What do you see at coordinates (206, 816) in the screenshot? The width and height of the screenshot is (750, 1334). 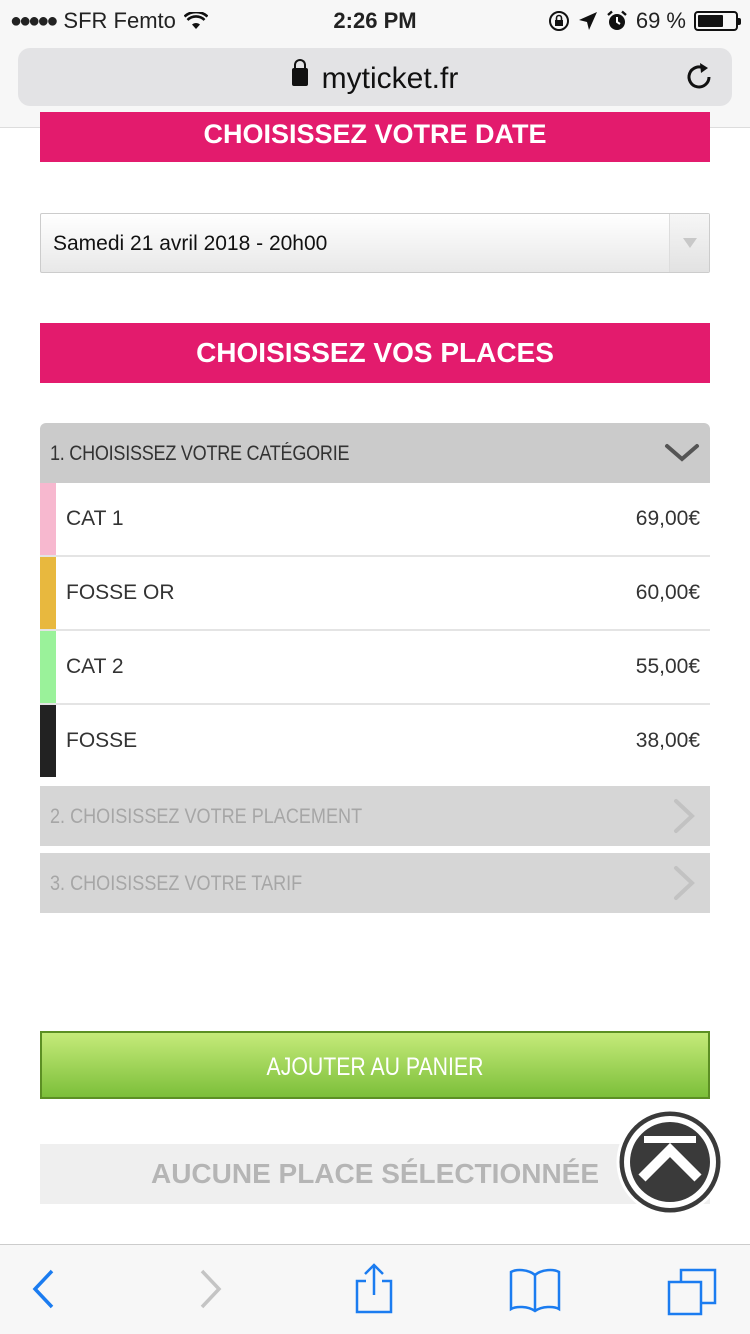 I see `step-placement-label: 2. CHOISISSEZ VOTRE PLACEMENT` at bounding box center [206, 816].